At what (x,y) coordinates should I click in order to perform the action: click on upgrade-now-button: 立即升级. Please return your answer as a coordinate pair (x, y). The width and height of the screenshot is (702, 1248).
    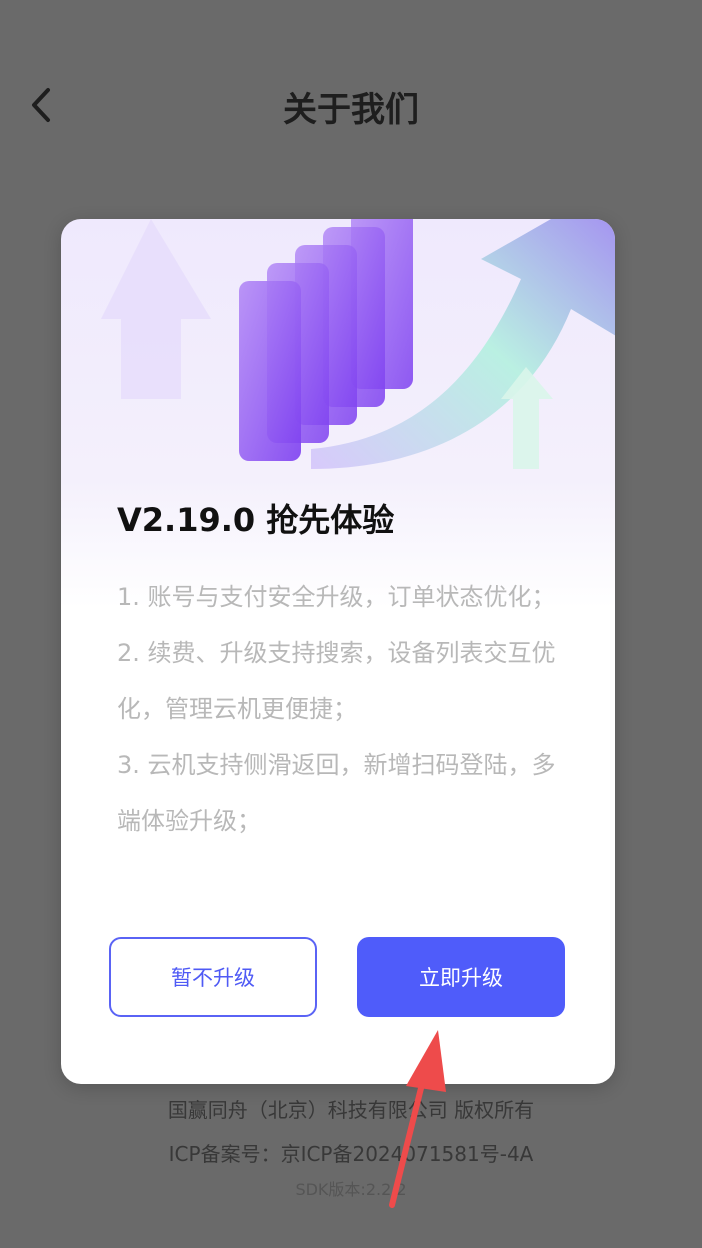
    Looking at the image, I should click on (461, 977).